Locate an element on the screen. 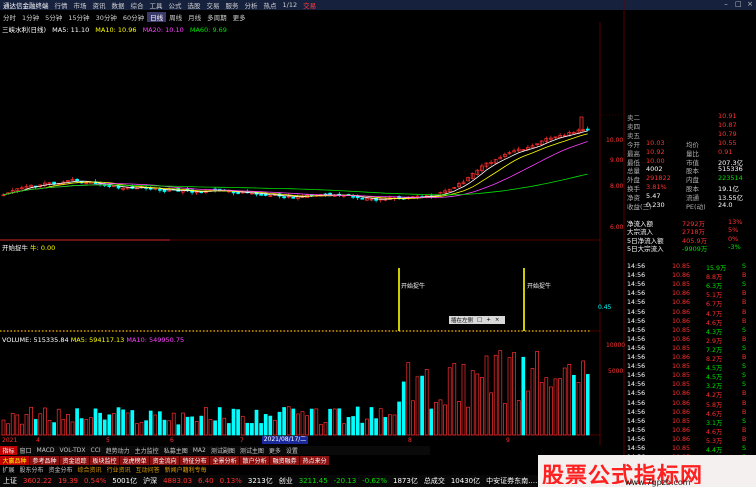 This screenshot has height=487, width=756. price-axis-4: 6.00 is located at coordinates (617, 227).